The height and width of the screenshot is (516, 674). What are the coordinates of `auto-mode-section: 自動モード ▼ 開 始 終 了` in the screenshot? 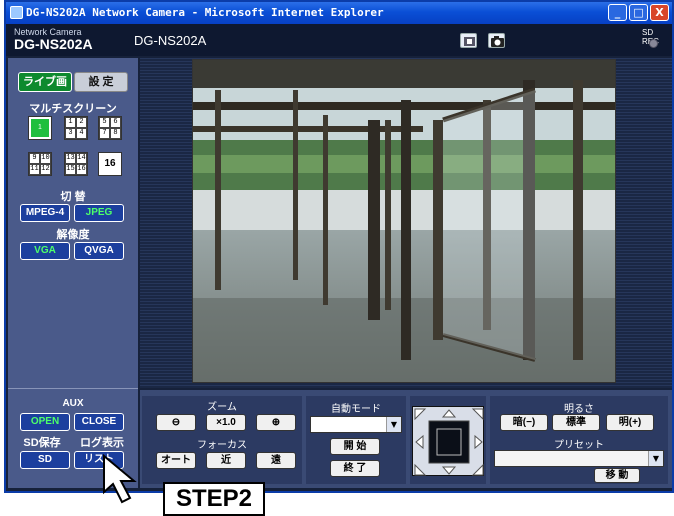 It's located at (356, 440).